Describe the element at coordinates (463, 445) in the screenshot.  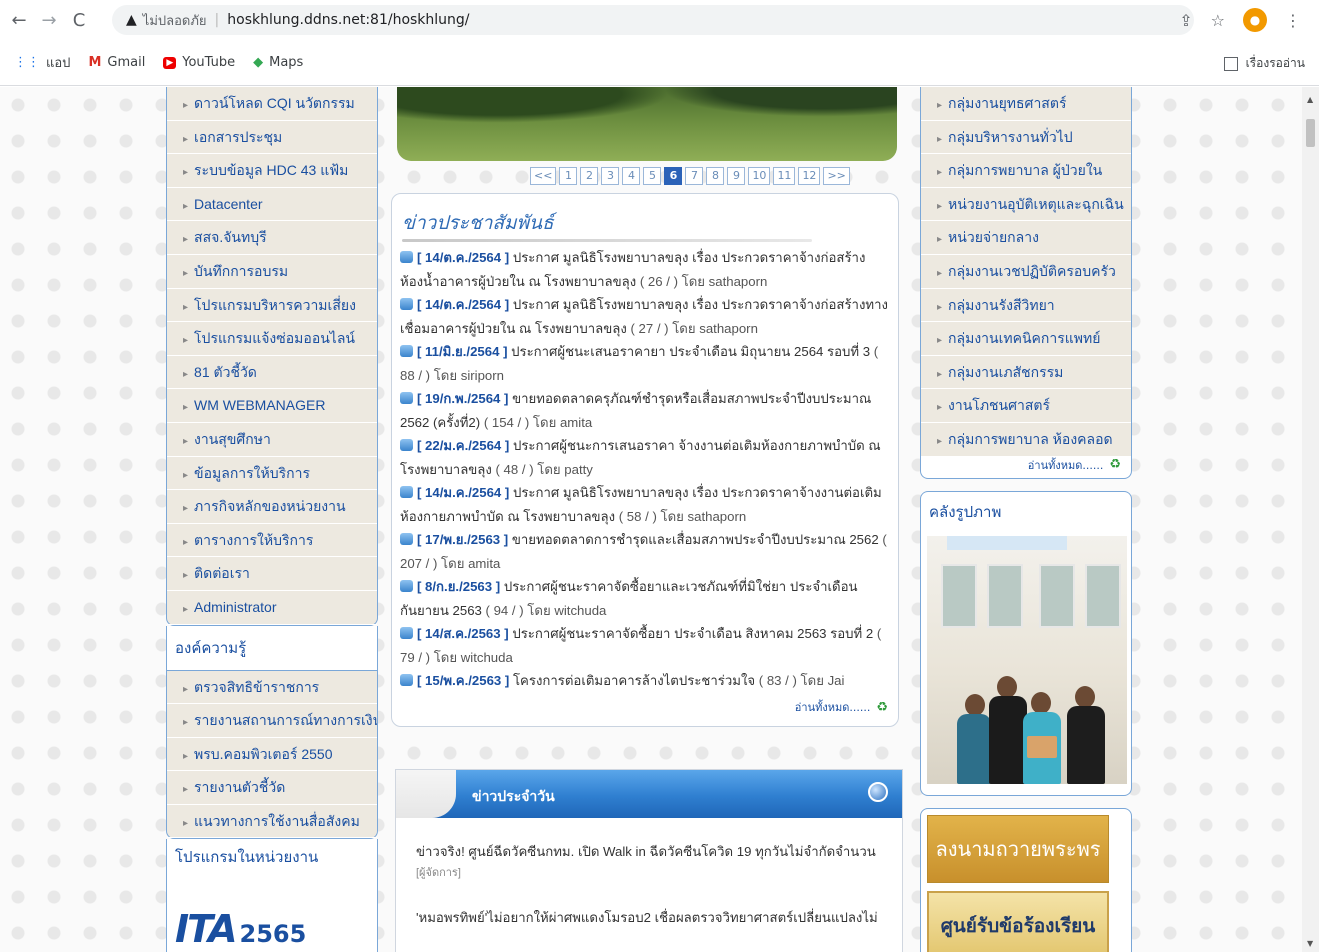
I see `news-date: [ 22/ม.ค./2564 ]` at that location.